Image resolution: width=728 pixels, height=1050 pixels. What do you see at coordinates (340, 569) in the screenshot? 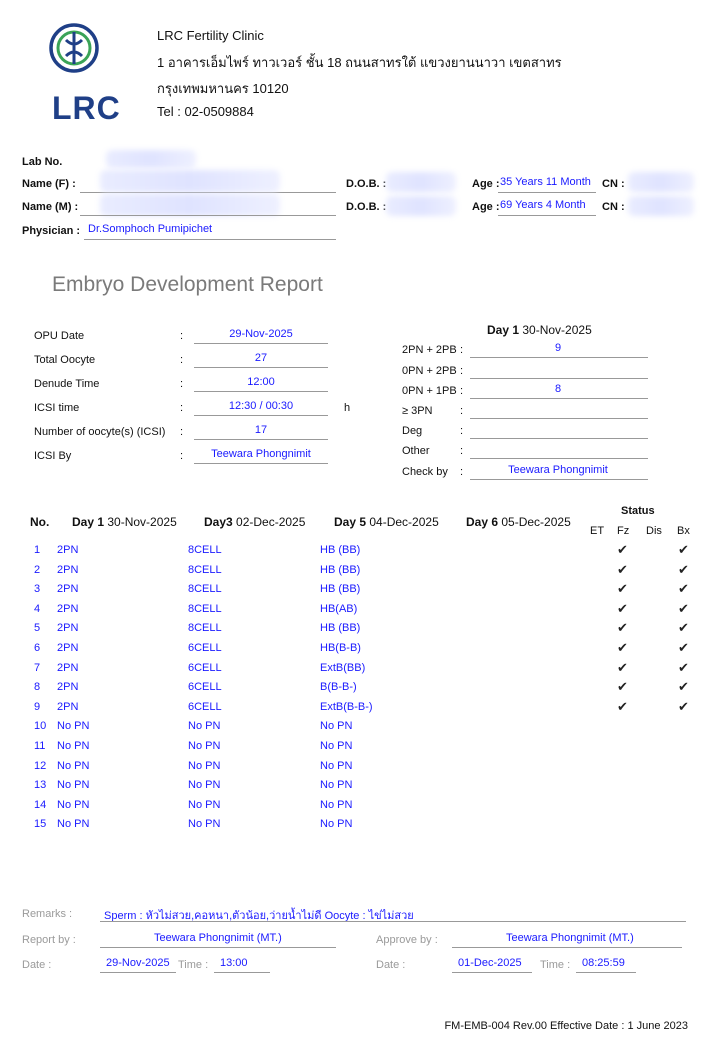
I see `row-day5: HB (BB)` at bounding box center [340, 569].